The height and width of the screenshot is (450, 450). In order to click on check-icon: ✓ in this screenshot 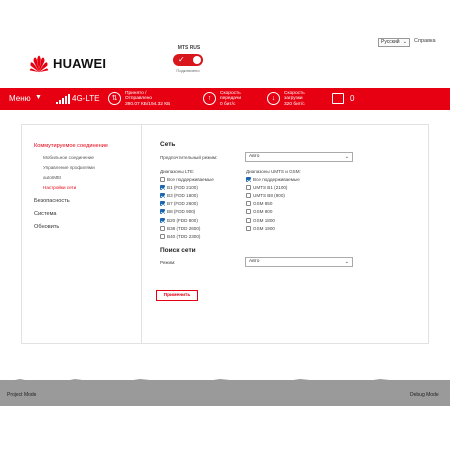, I will do `click(181, 59)`.